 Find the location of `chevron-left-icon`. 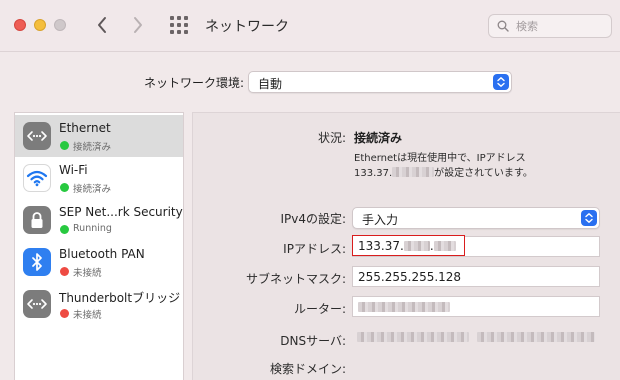

chevron-left-icon is located at coordinates (102, 25).